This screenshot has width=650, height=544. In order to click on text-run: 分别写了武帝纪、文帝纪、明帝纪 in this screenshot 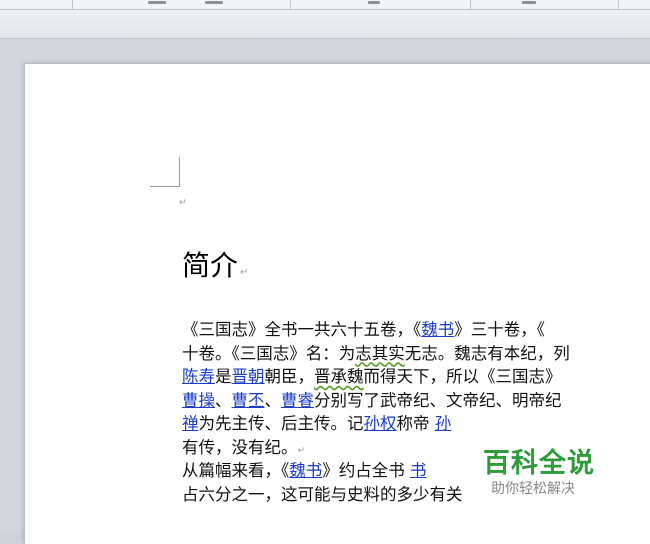, I will do `click(438, 400)`.